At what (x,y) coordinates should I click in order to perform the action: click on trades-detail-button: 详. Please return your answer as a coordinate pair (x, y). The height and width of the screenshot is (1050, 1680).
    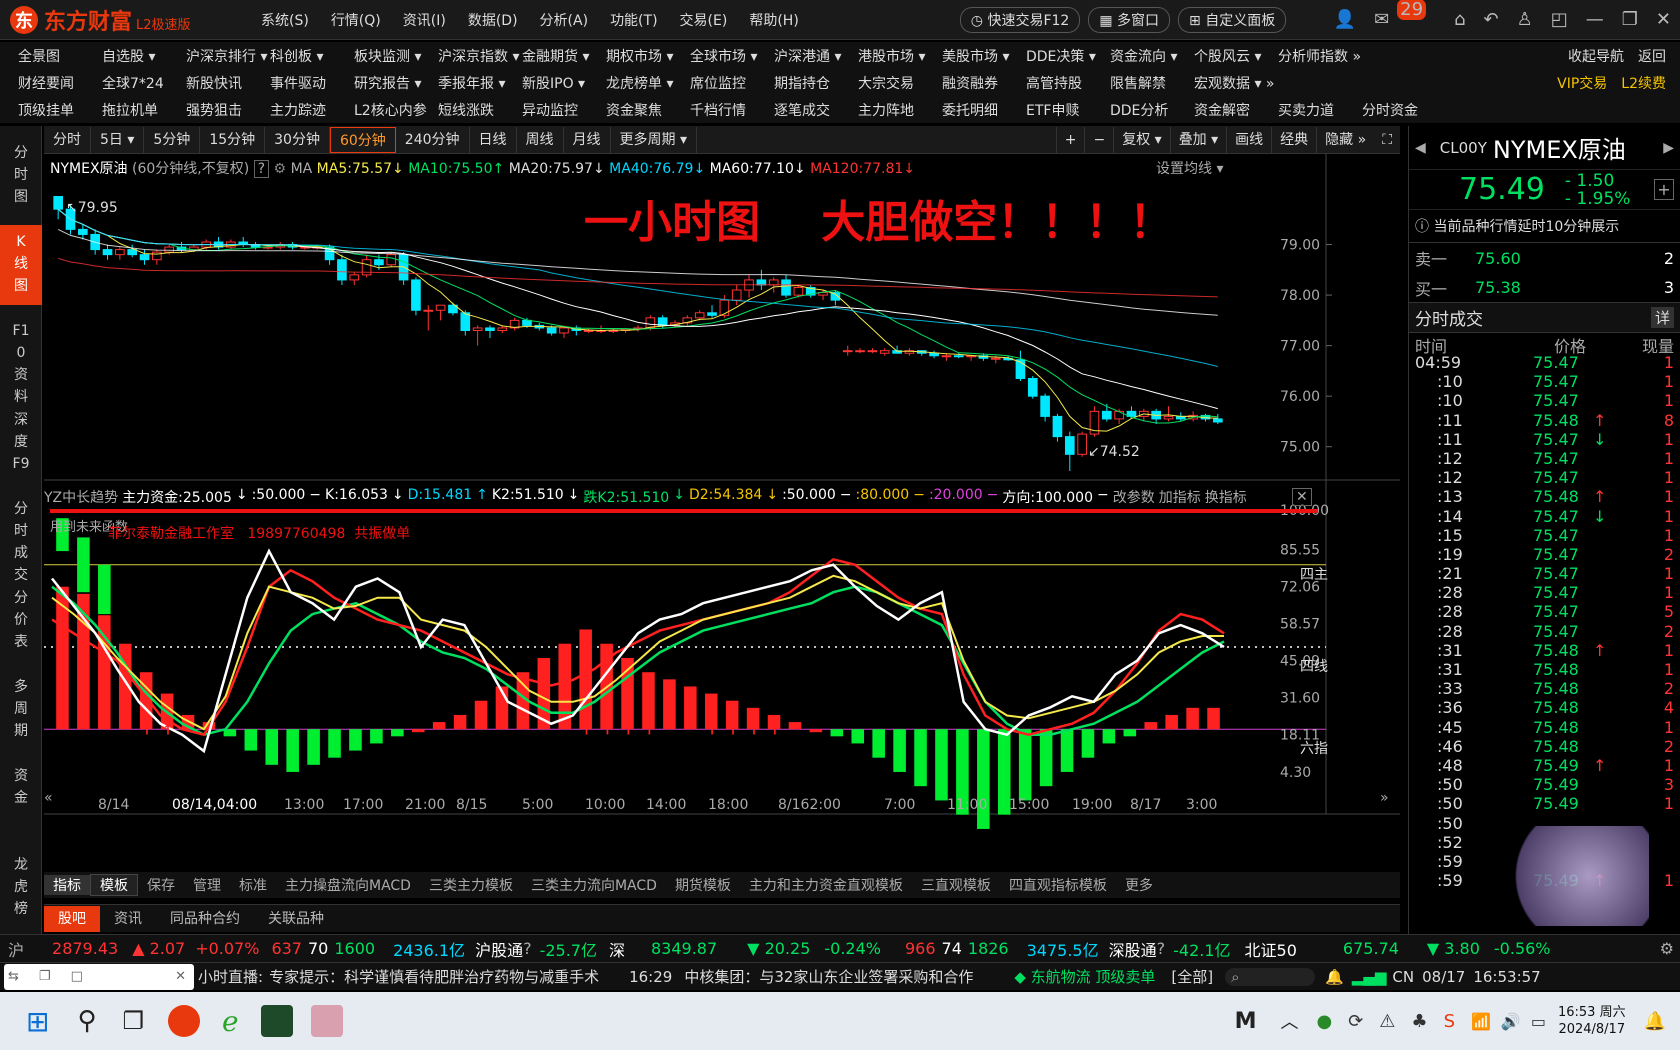
    Looking at the image, I should click on (1662, 317).